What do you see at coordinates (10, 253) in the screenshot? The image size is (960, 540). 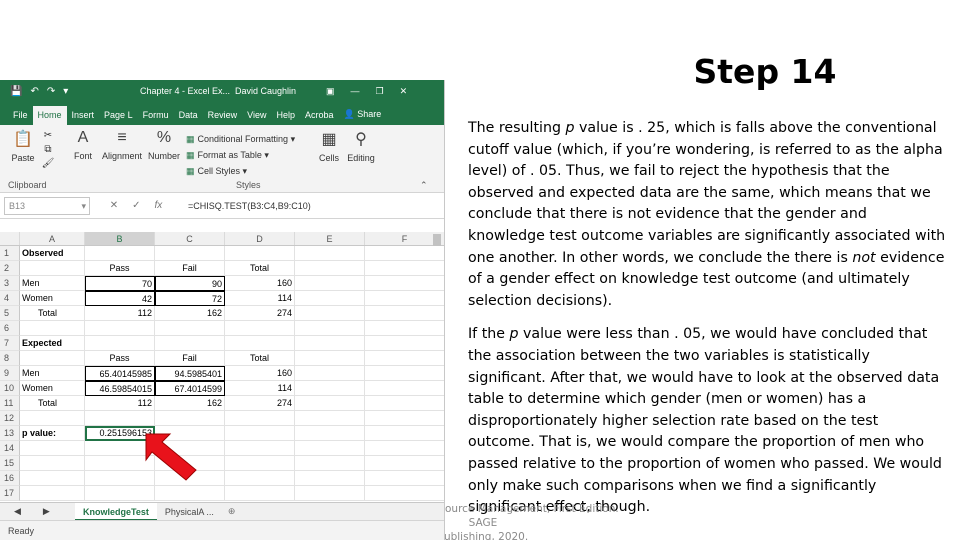 I see `row-header: 1` at bounding box center [10, 253].